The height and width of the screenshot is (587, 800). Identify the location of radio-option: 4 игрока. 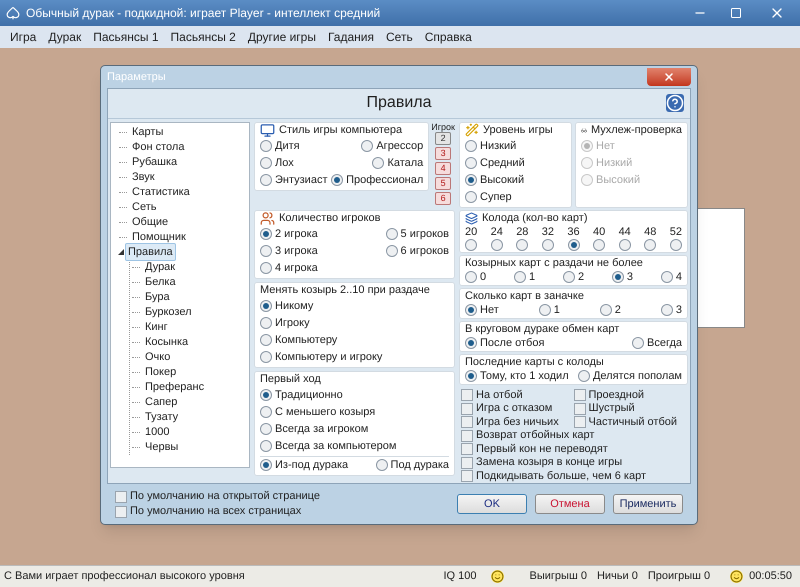
(289, 268).